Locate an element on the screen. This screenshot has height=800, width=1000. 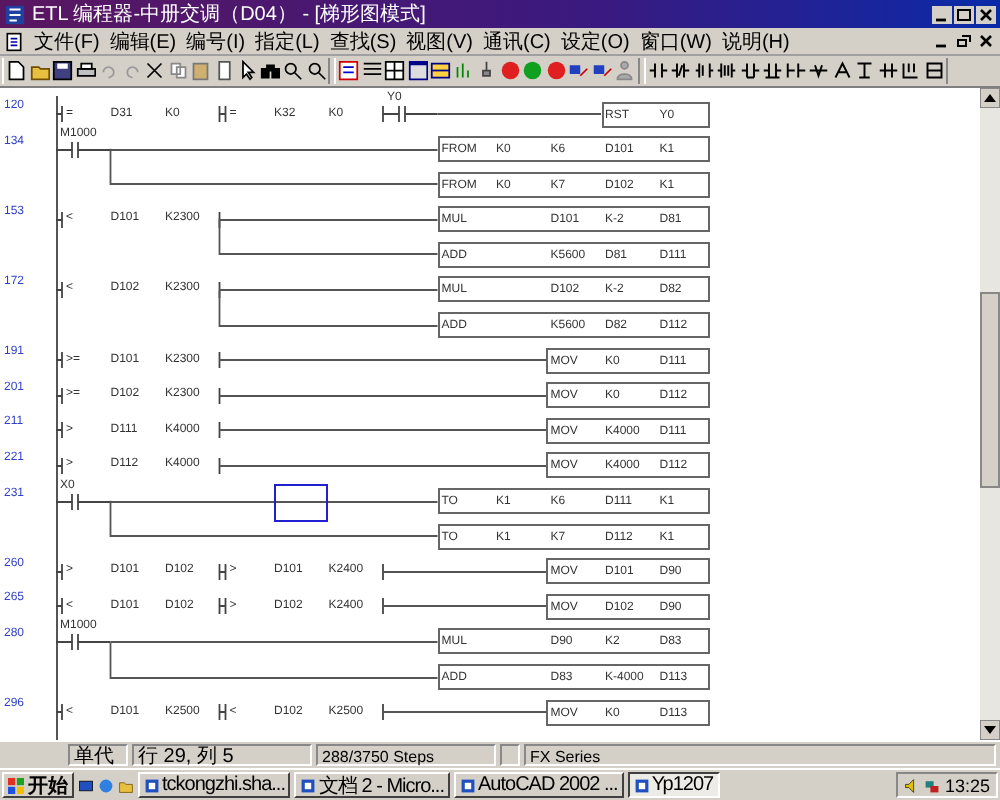
menu-item: 文件(F) is located at coordinates (67, 41).